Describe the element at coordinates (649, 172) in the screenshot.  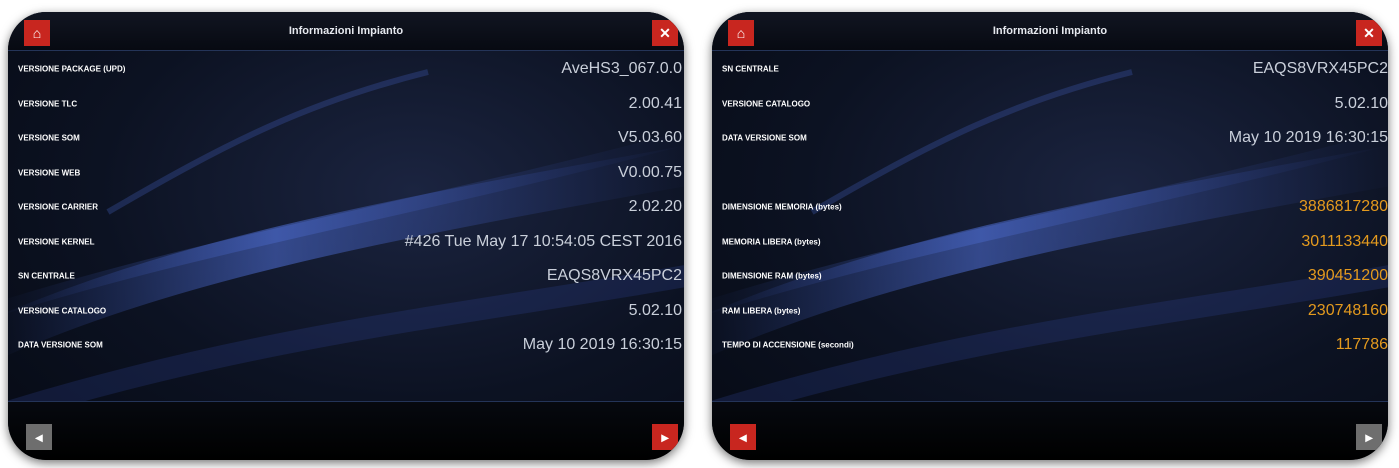
I see `row-value: V0.00.75` at that location.